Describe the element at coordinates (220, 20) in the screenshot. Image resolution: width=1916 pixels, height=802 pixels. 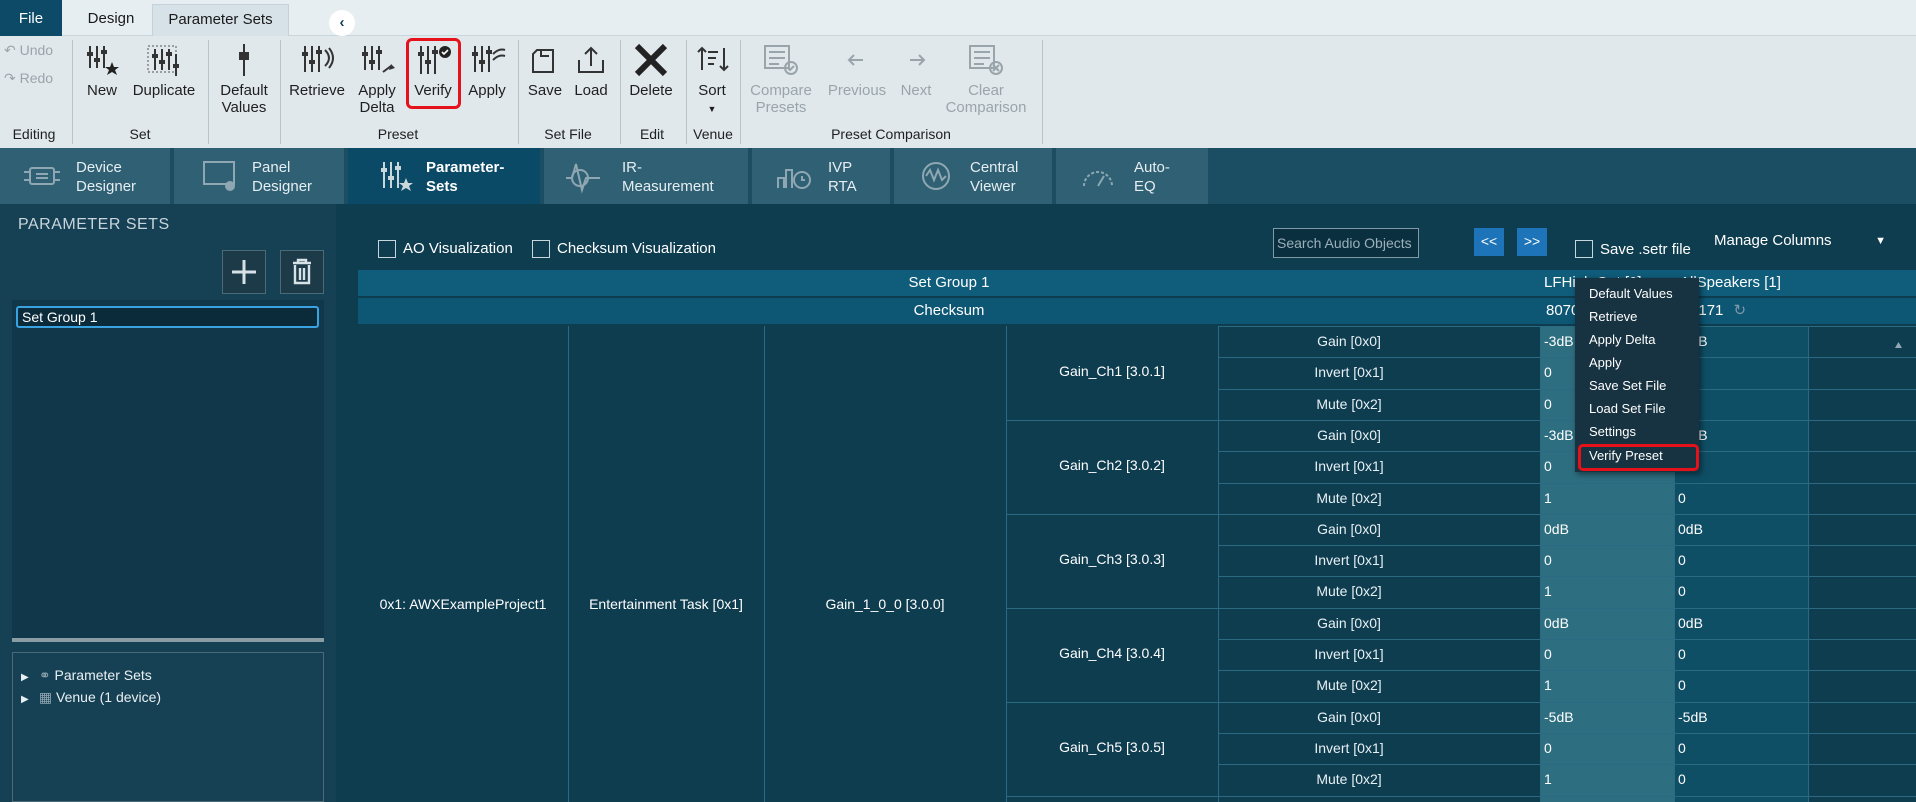
I see `menu-tab-parameter-sets: Parameter Sets` at that location.